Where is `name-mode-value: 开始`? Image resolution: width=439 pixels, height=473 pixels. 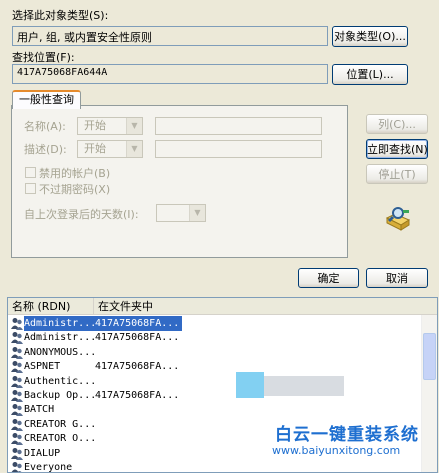
name-mode-value: 开始 is located at coordinates (95, 125).